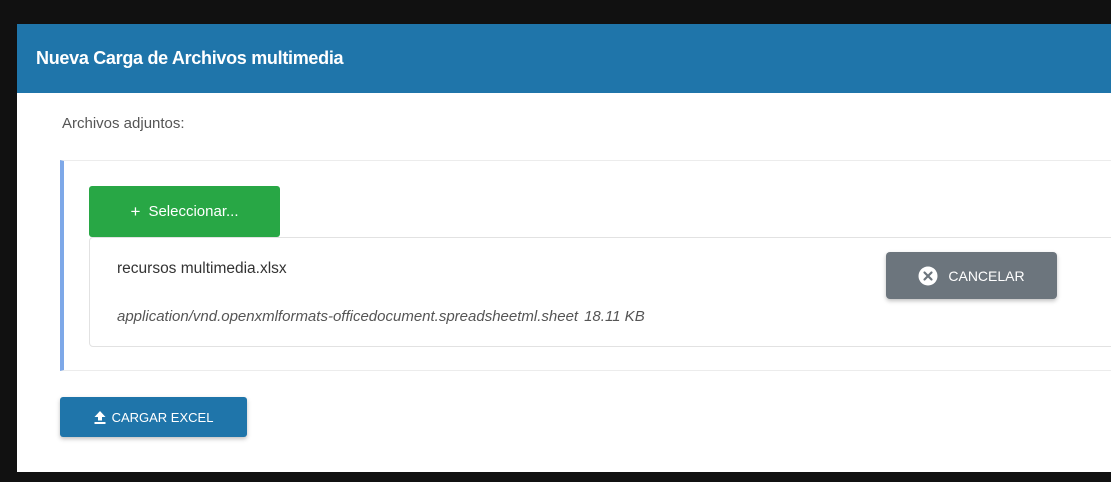  Describe the element at coordinates (123, 123) in the screenshot. I see `attachments-label: Archivos adjuntos:` at that location.